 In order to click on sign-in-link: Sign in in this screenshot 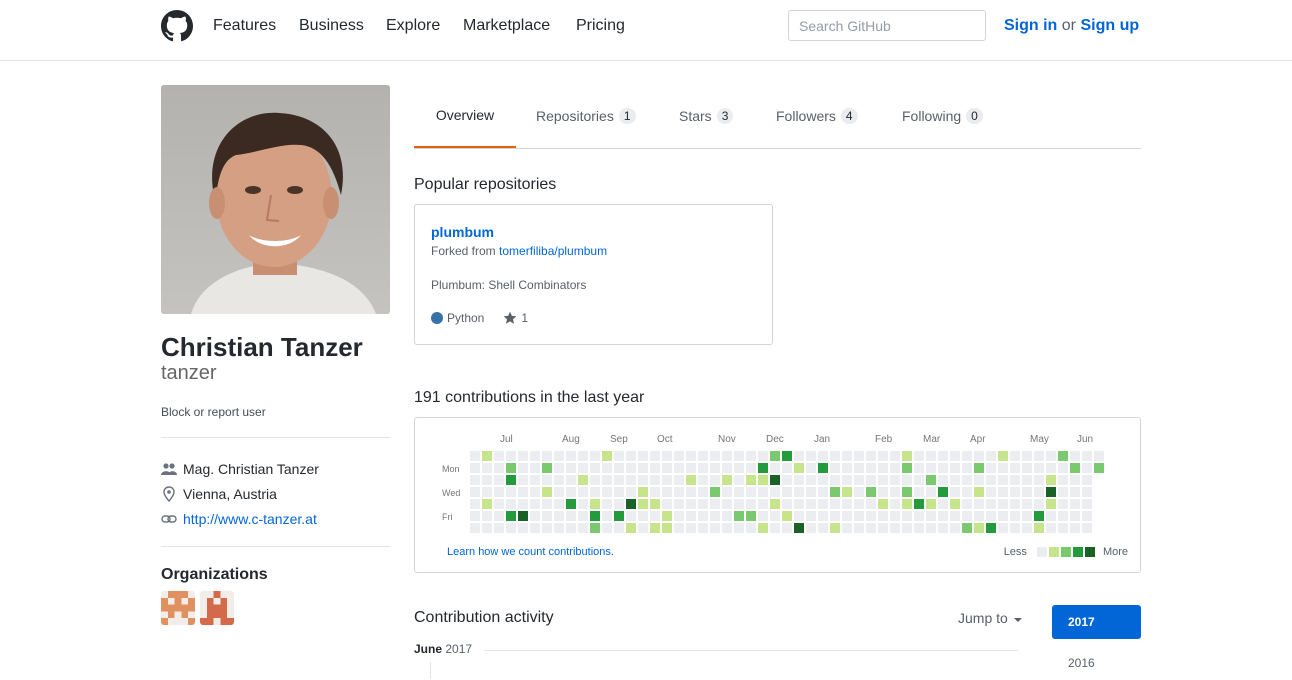, I will do `click(1030, 25)`.